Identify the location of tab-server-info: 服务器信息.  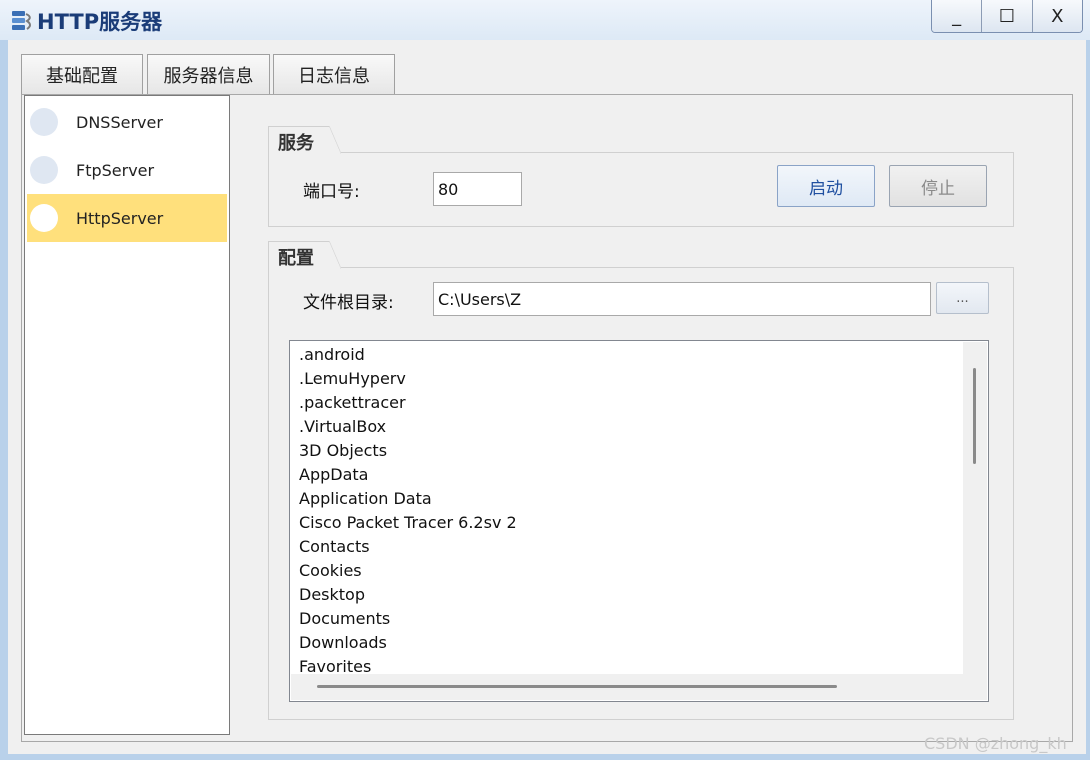
(208, 74).